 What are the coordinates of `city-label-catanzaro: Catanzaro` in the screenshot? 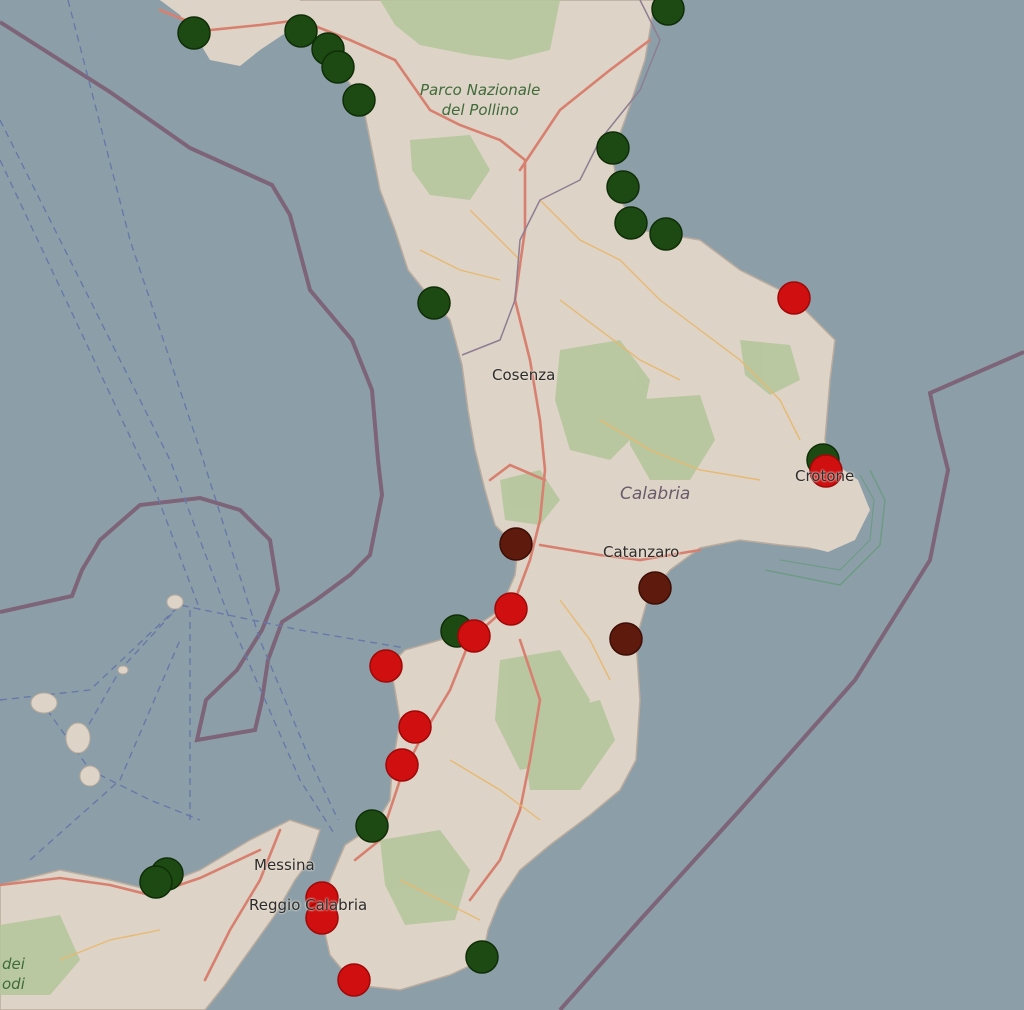 It's located at (641, 552).